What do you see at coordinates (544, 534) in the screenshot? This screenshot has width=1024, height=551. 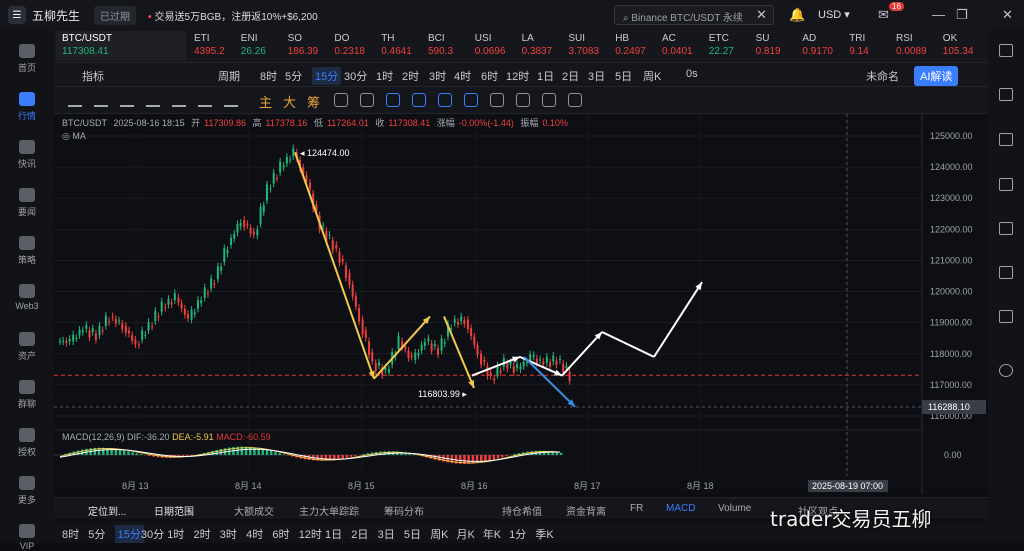 I see `period-18: 季K` at bounding box center [544, 534].